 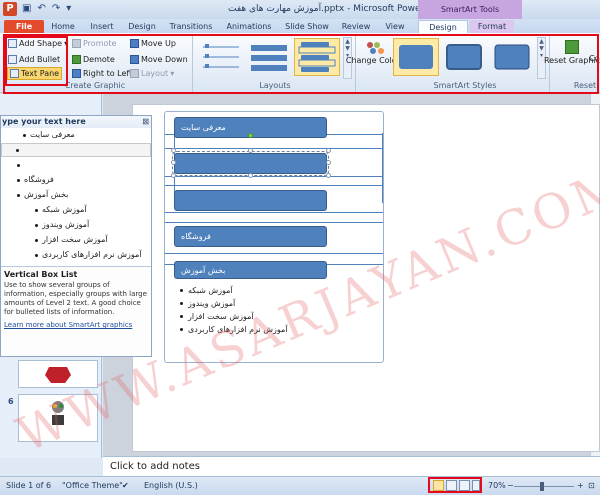 I want to click on smartart-box, so click(x=250, y=200).